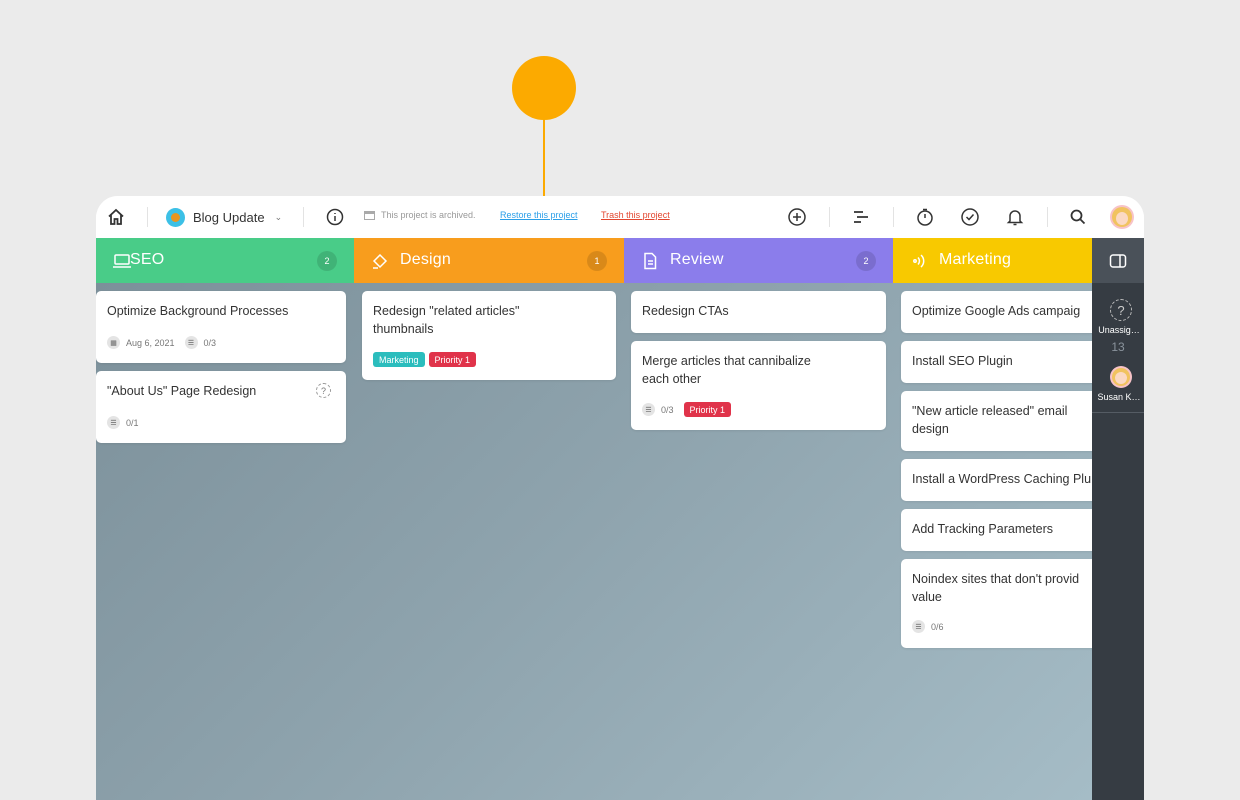 Image resolution: width=1240 pixels, height=800 pixels. I want to click on add-icon, so click(797, 217).